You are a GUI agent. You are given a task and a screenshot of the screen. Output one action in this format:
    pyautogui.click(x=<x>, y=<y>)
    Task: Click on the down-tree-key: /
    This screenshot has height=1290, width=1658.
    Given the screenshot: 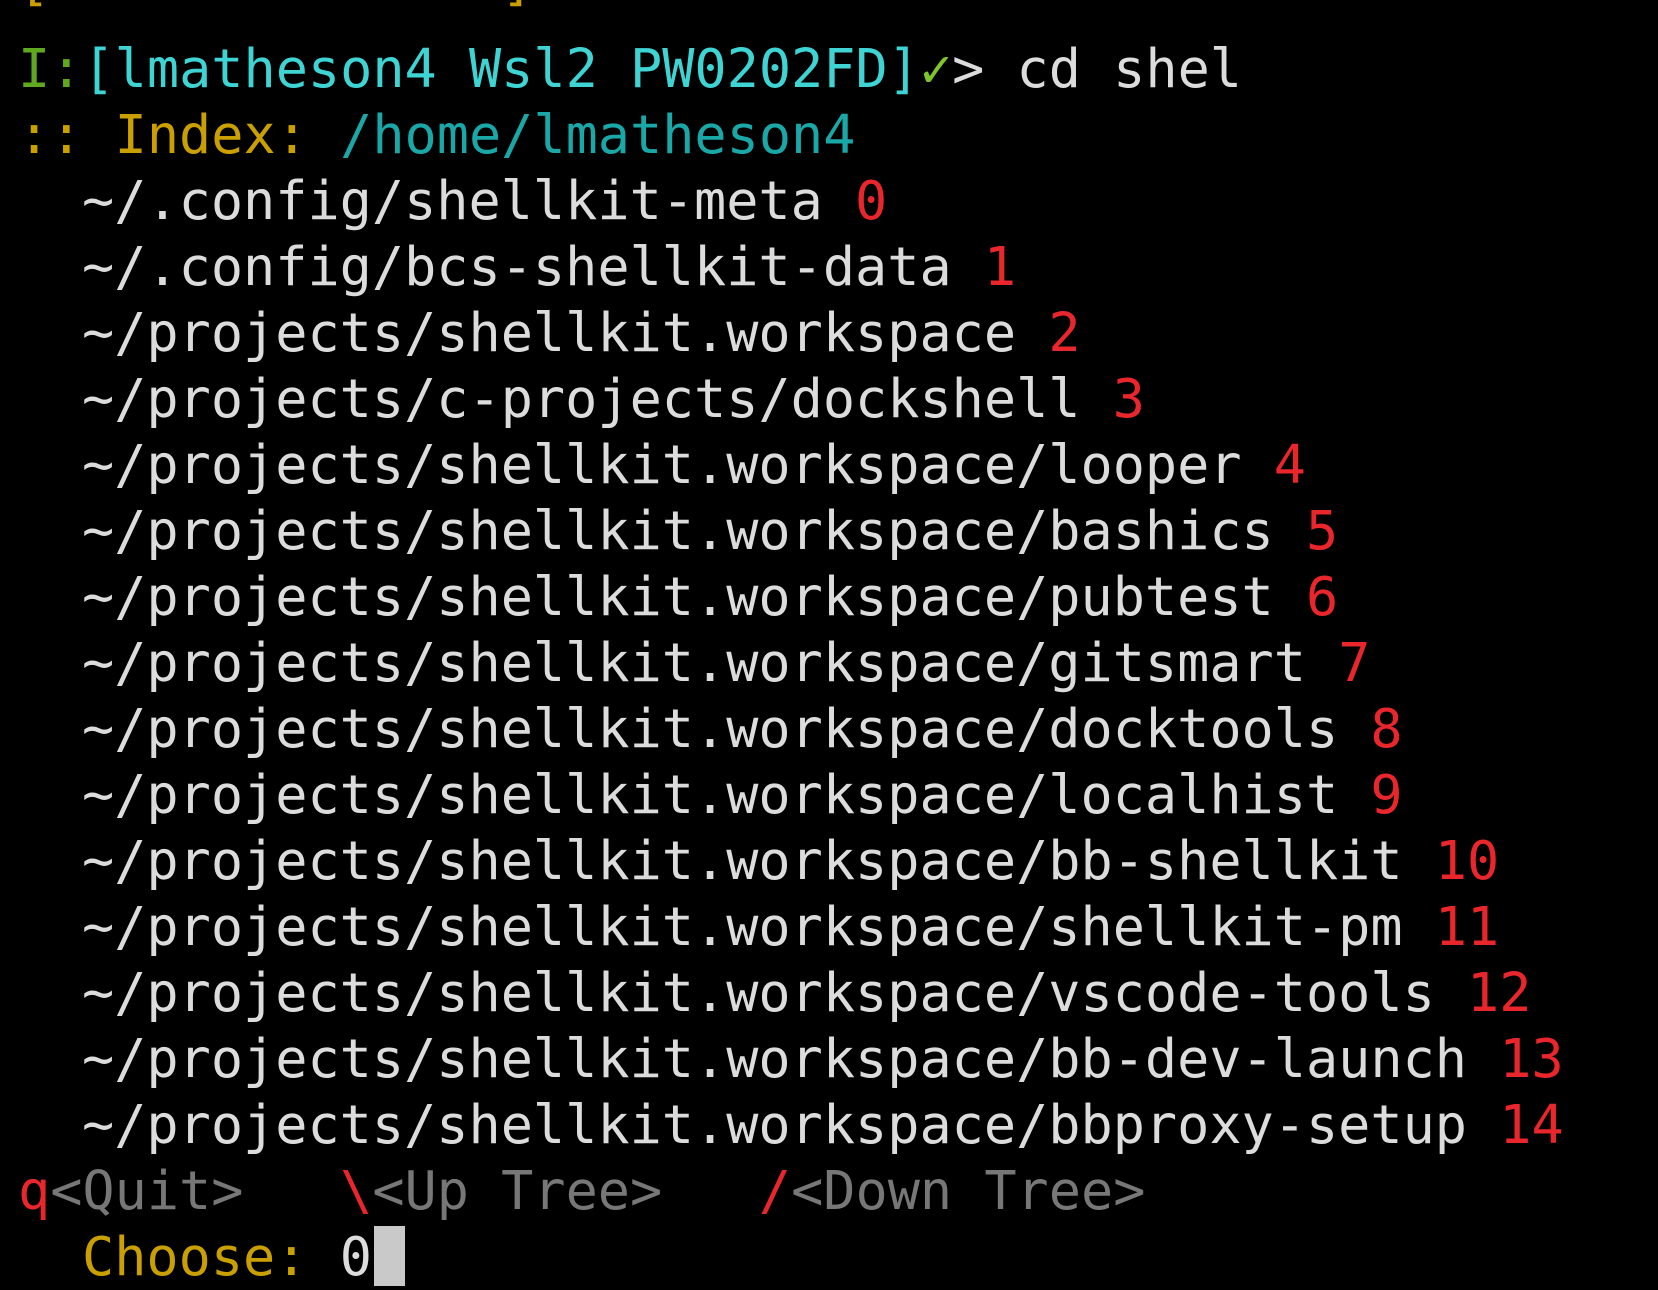 What is the action you would take?
    pyautogui.click(x=775, y=1190)
    